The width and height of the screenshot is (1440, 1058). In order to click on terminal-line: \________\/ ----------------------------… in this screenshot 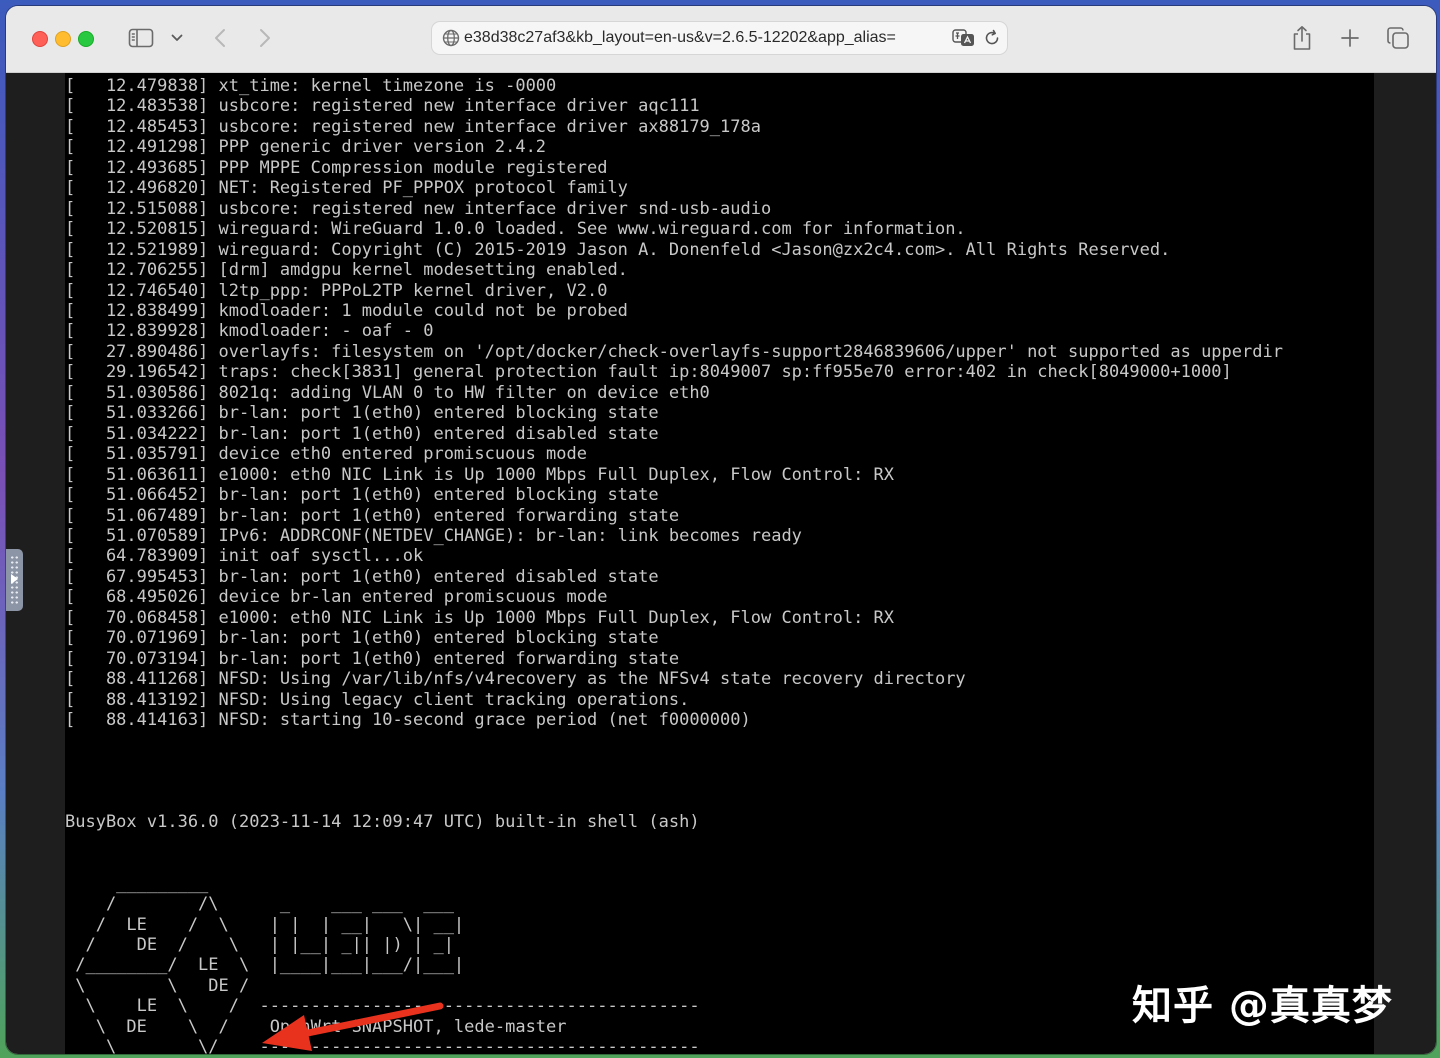, I will do `click(382, 1045)`.